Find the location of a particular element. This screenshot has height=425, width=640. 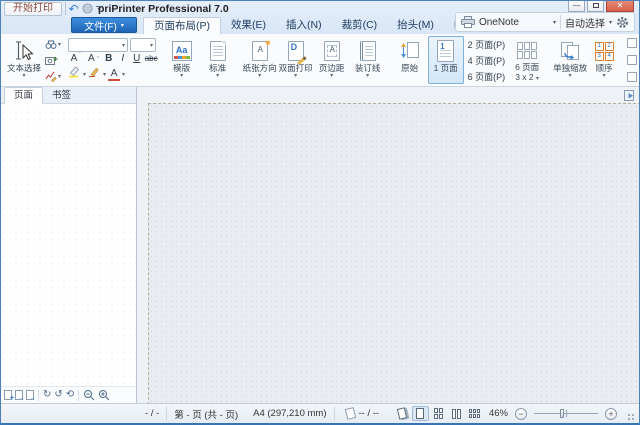

zoom-out-icon is located at coordinates (89, 395).